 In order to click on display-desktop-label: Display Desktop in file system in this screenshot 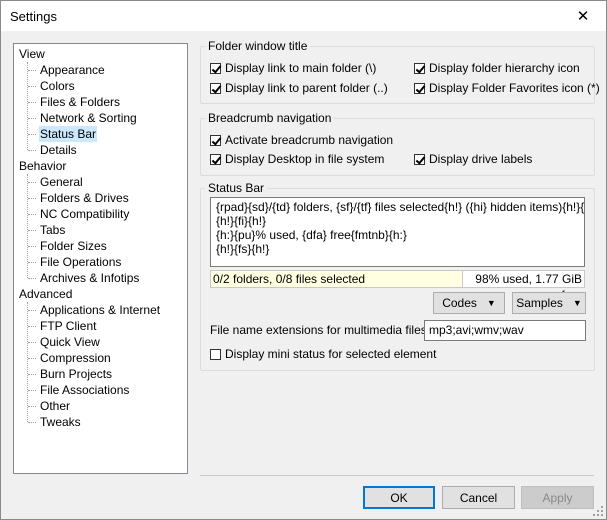, I will do `click(305, 159)`.